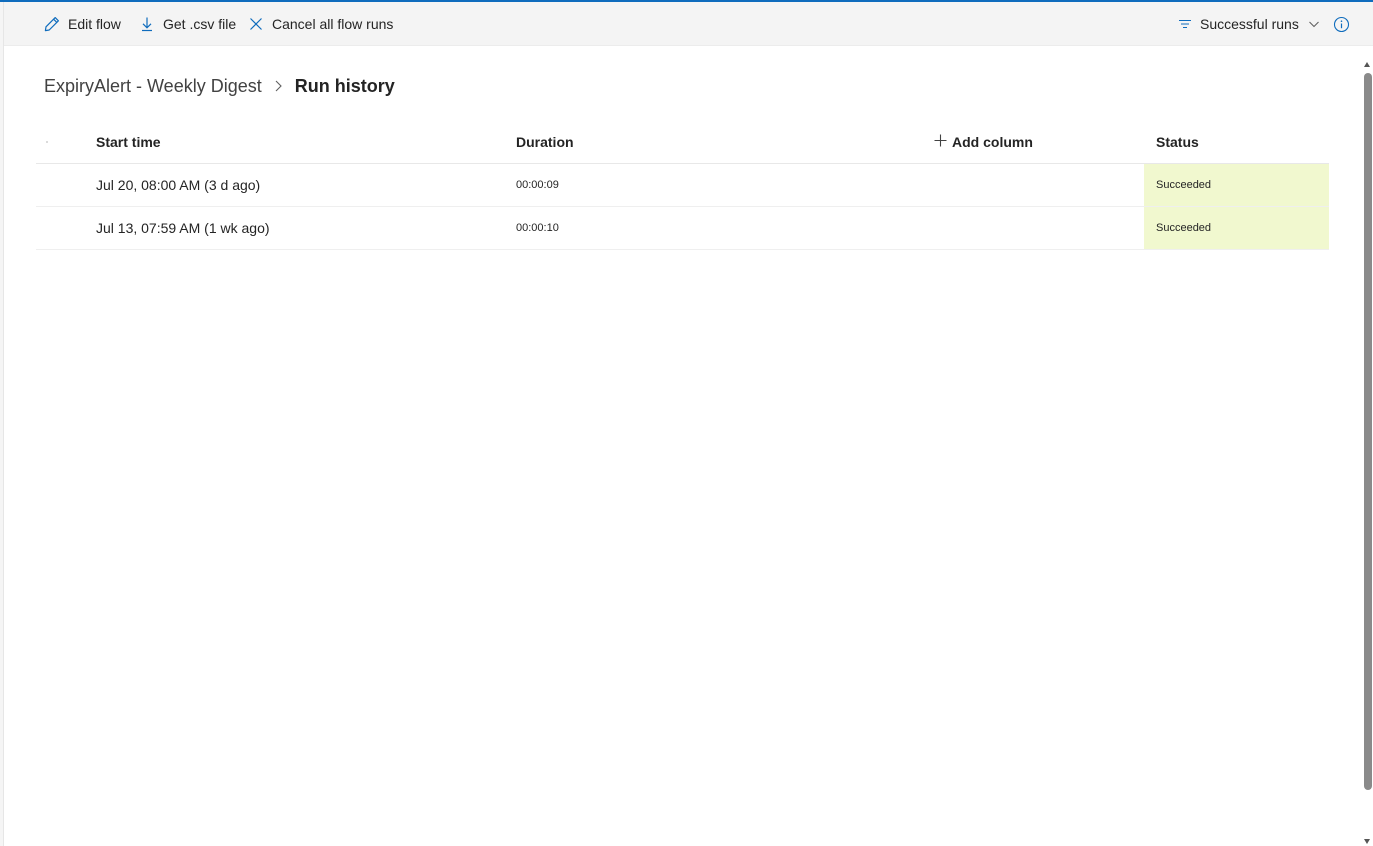  Describe the element at coordinates (545, 141) in the screenshot. I see `column-header-duration: Duration` at that location.